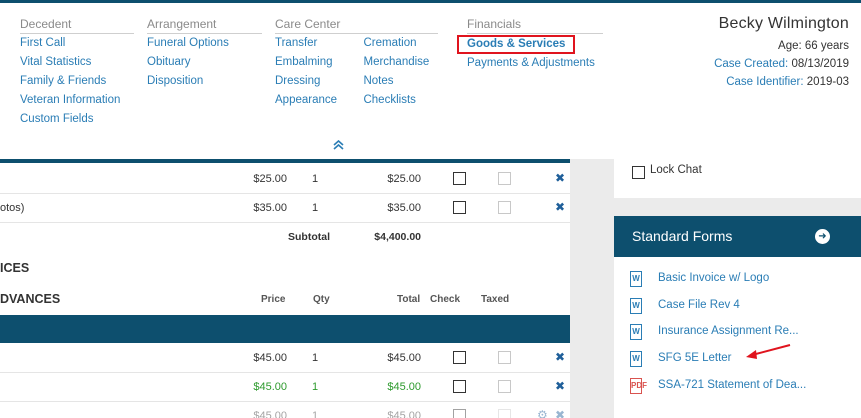  Describe the element at coordinates (827, 82) in the screenshot. I see `case-identifier-value: 2019-03` at that location.